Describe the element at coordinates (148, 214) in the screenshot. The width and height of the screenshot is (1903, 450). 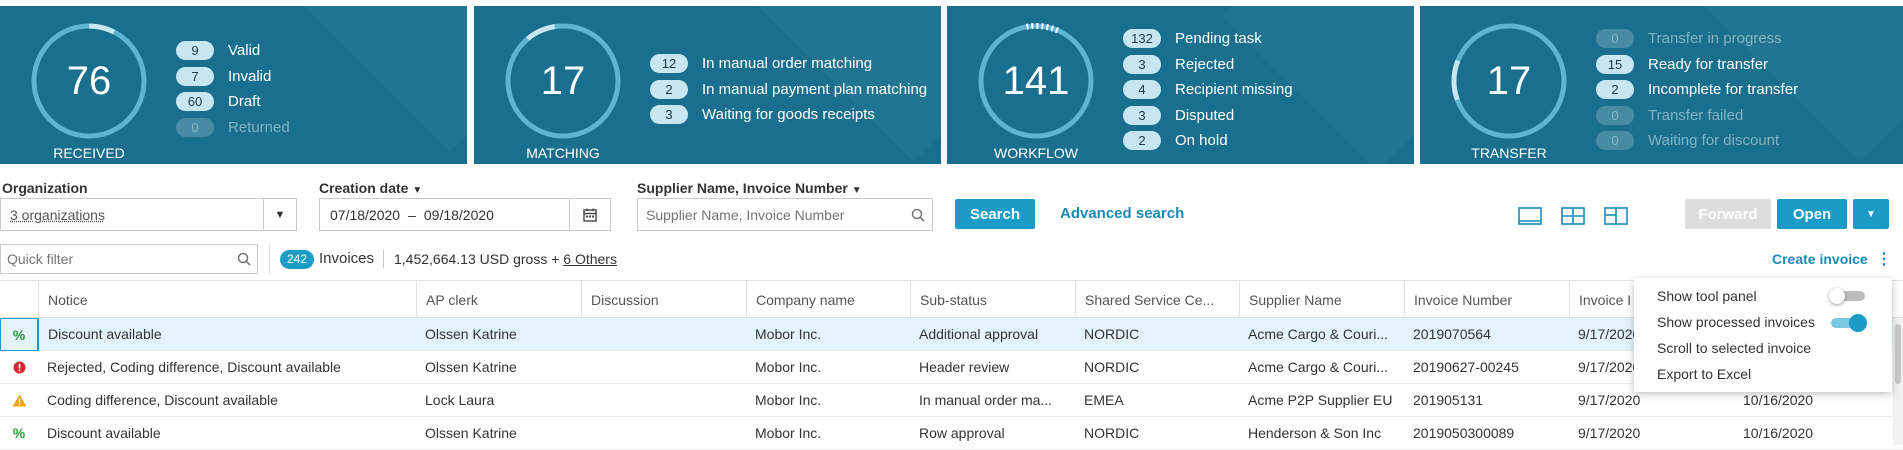
I see `organization-select: 3 organizations ▼` at that location.